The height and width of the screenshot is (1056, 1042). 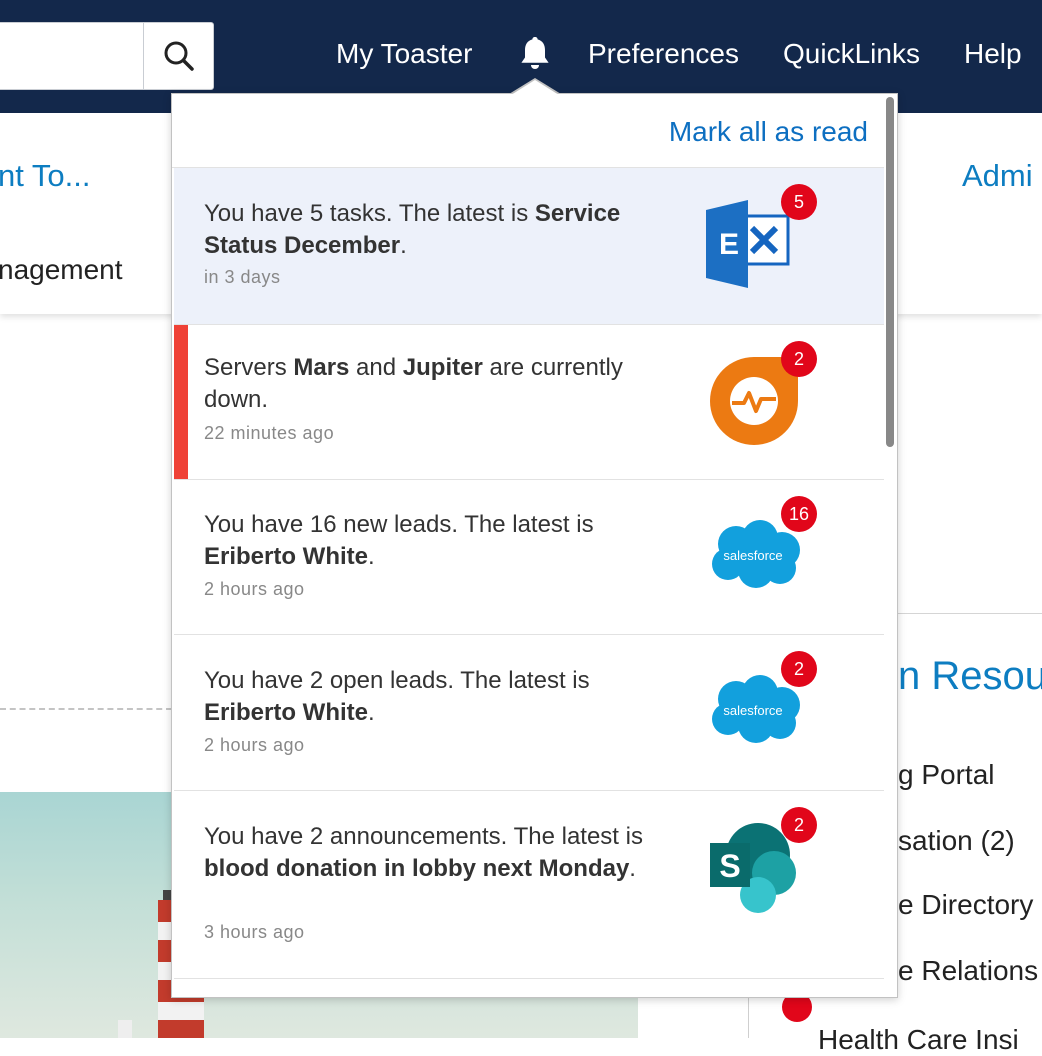 What do you see at coordinates (970, 676) in the screenshot?
I see `right-panel-heading: n Resour` at bounding box center [970, 676].